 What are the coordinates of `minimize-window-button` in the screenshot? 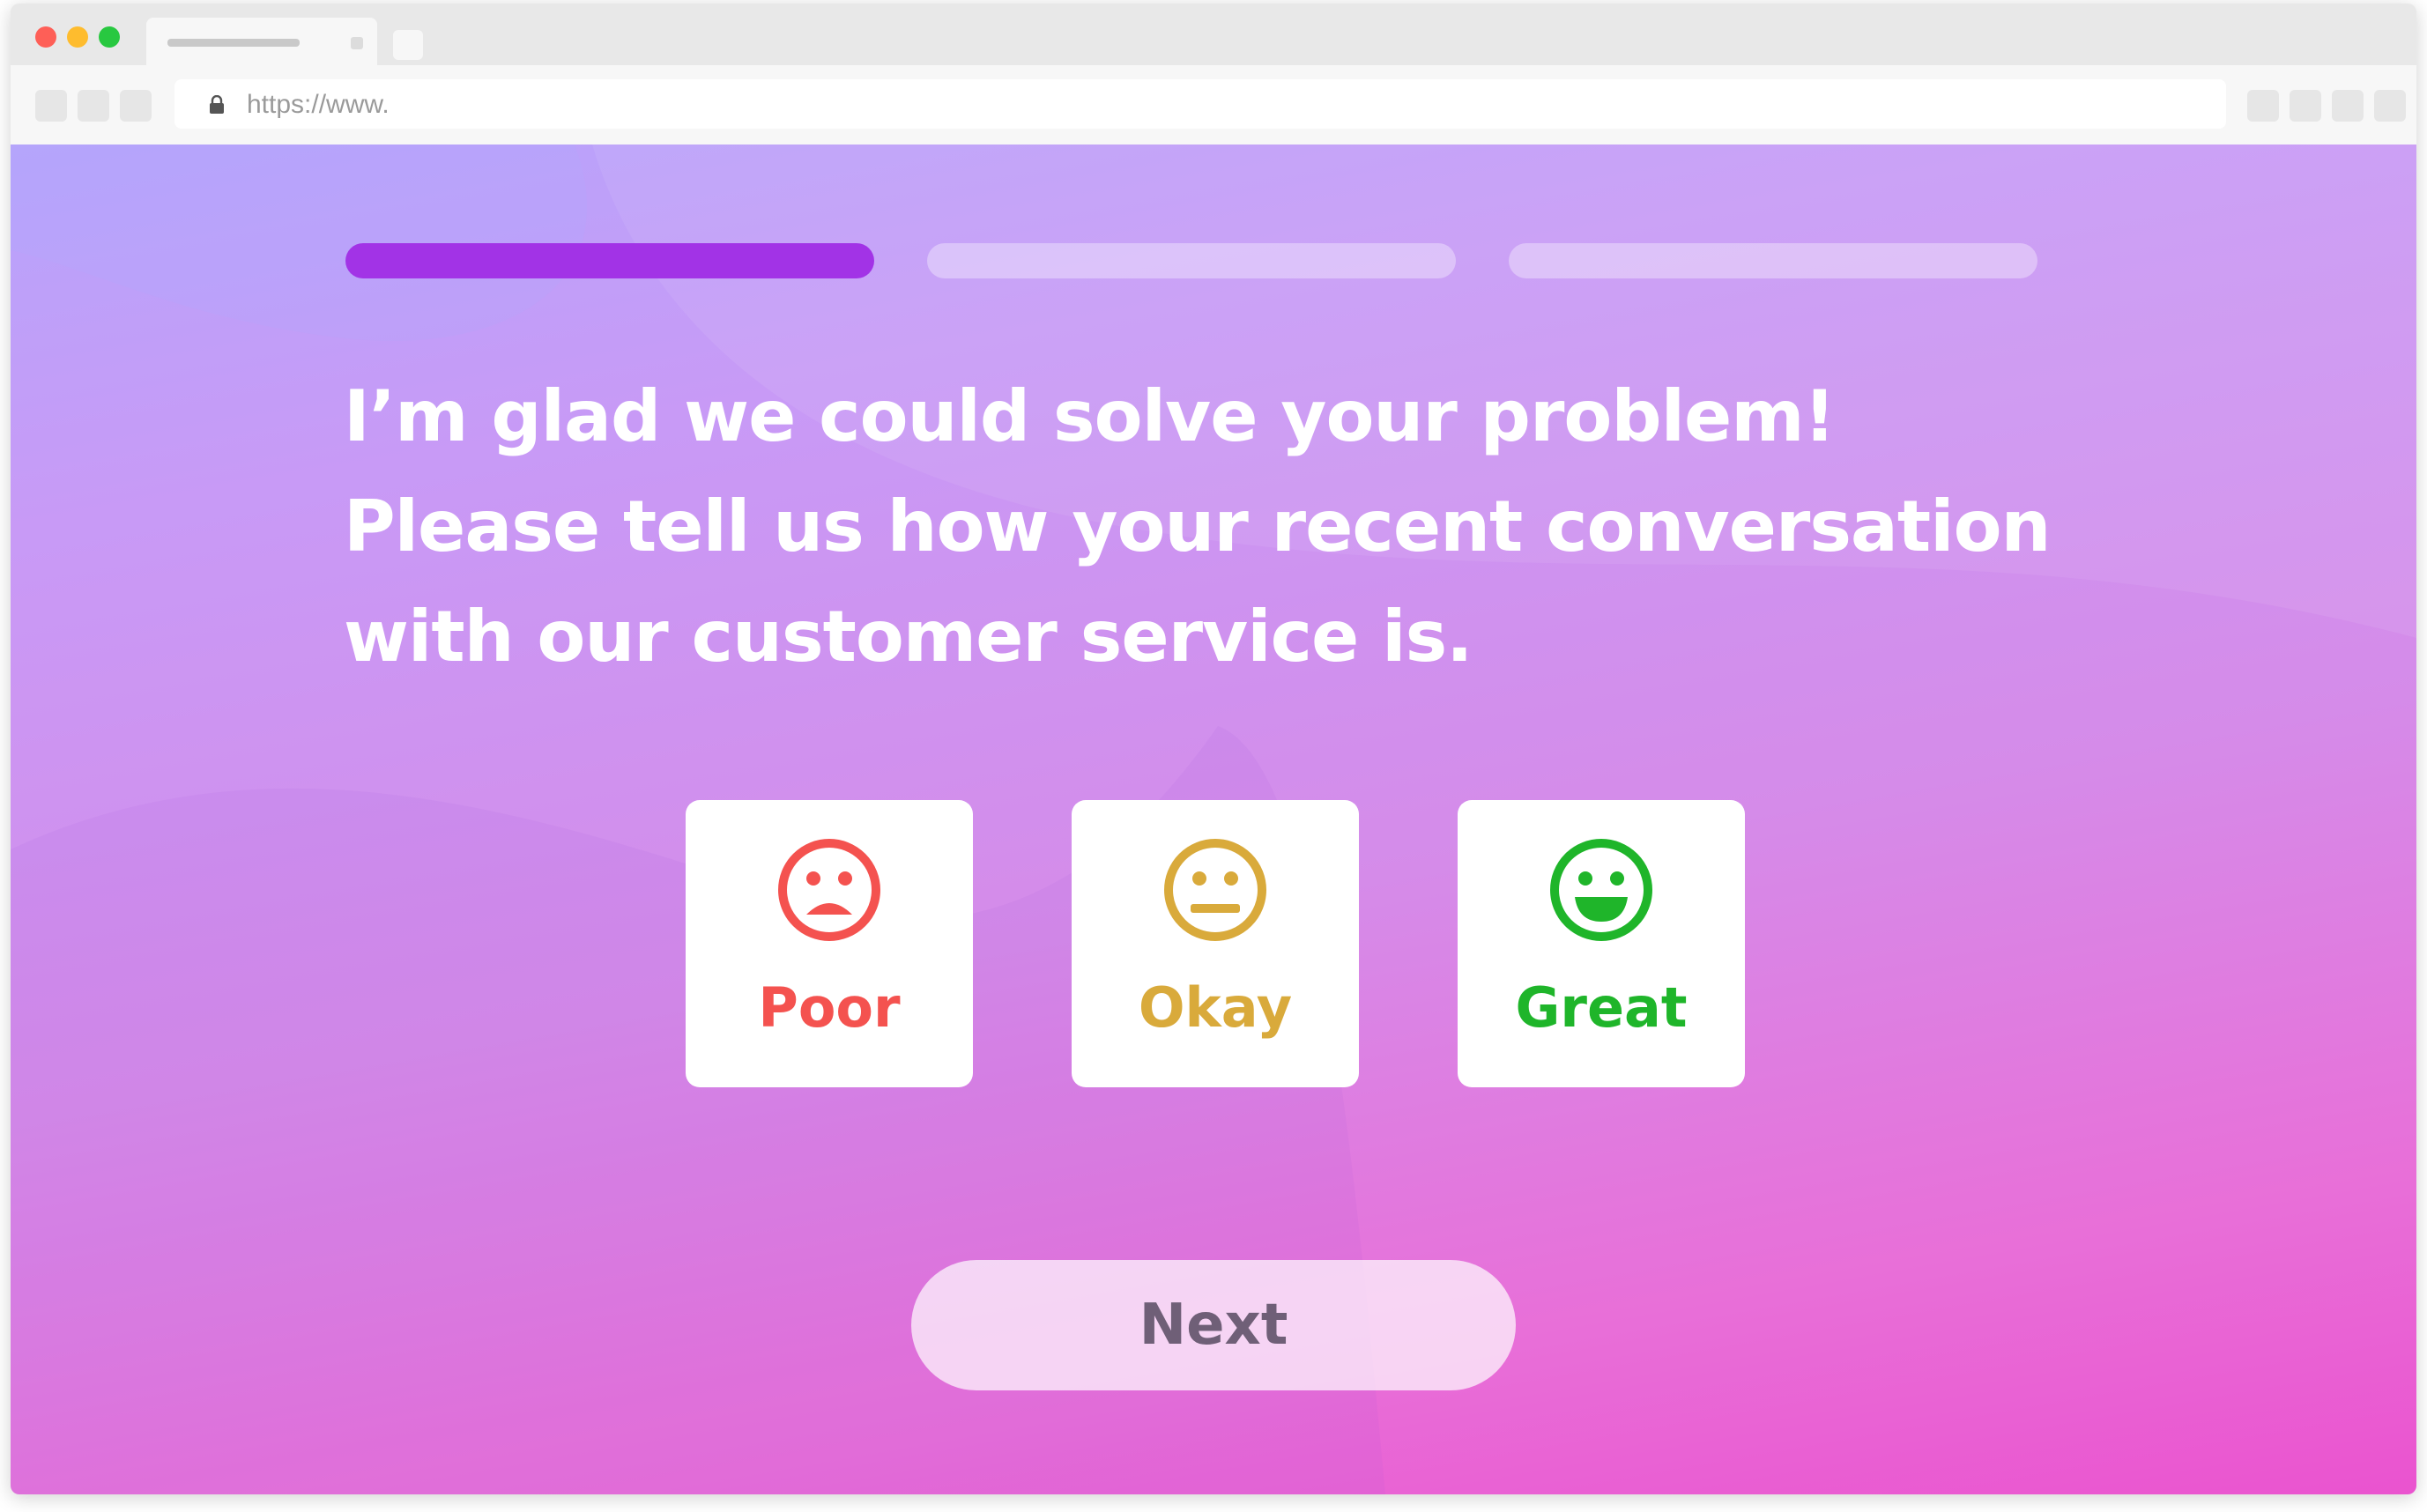 It's located at (77, 37).